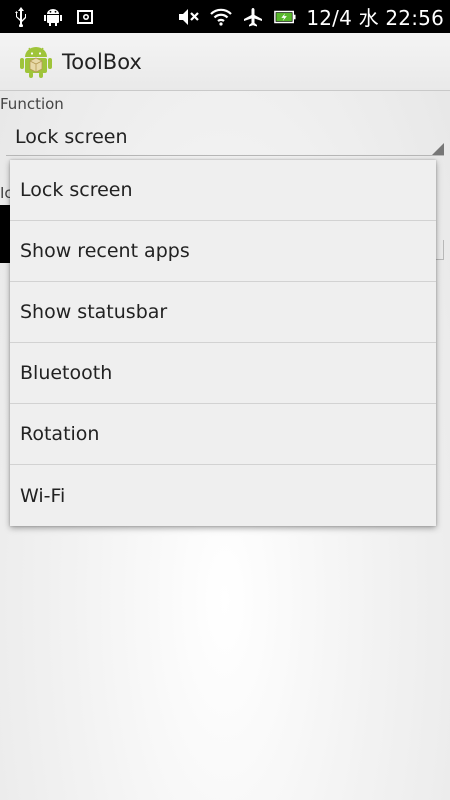 The image size is (450, 800). I want to click on airplane-icon, so click(253, 17).